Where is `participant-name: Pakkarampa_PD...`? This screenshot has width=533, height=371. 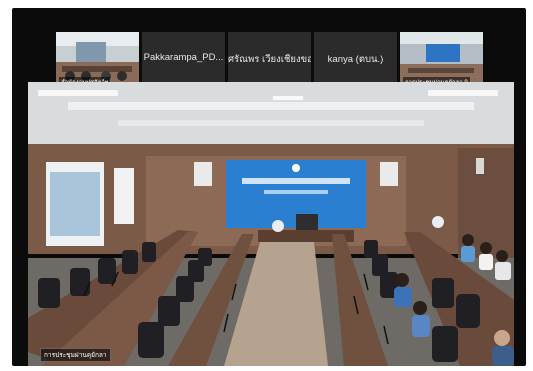 participant-name: Pakkarampa_PD... is located at coordinates (183, 57).